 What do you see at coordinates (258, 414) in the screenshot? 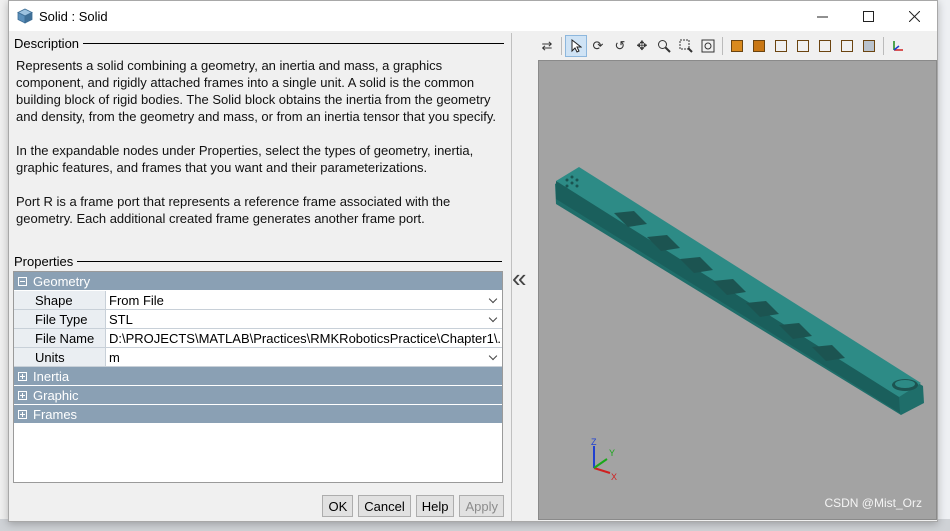
I see `group-frames: Frames` at bounding box center [258, 414].